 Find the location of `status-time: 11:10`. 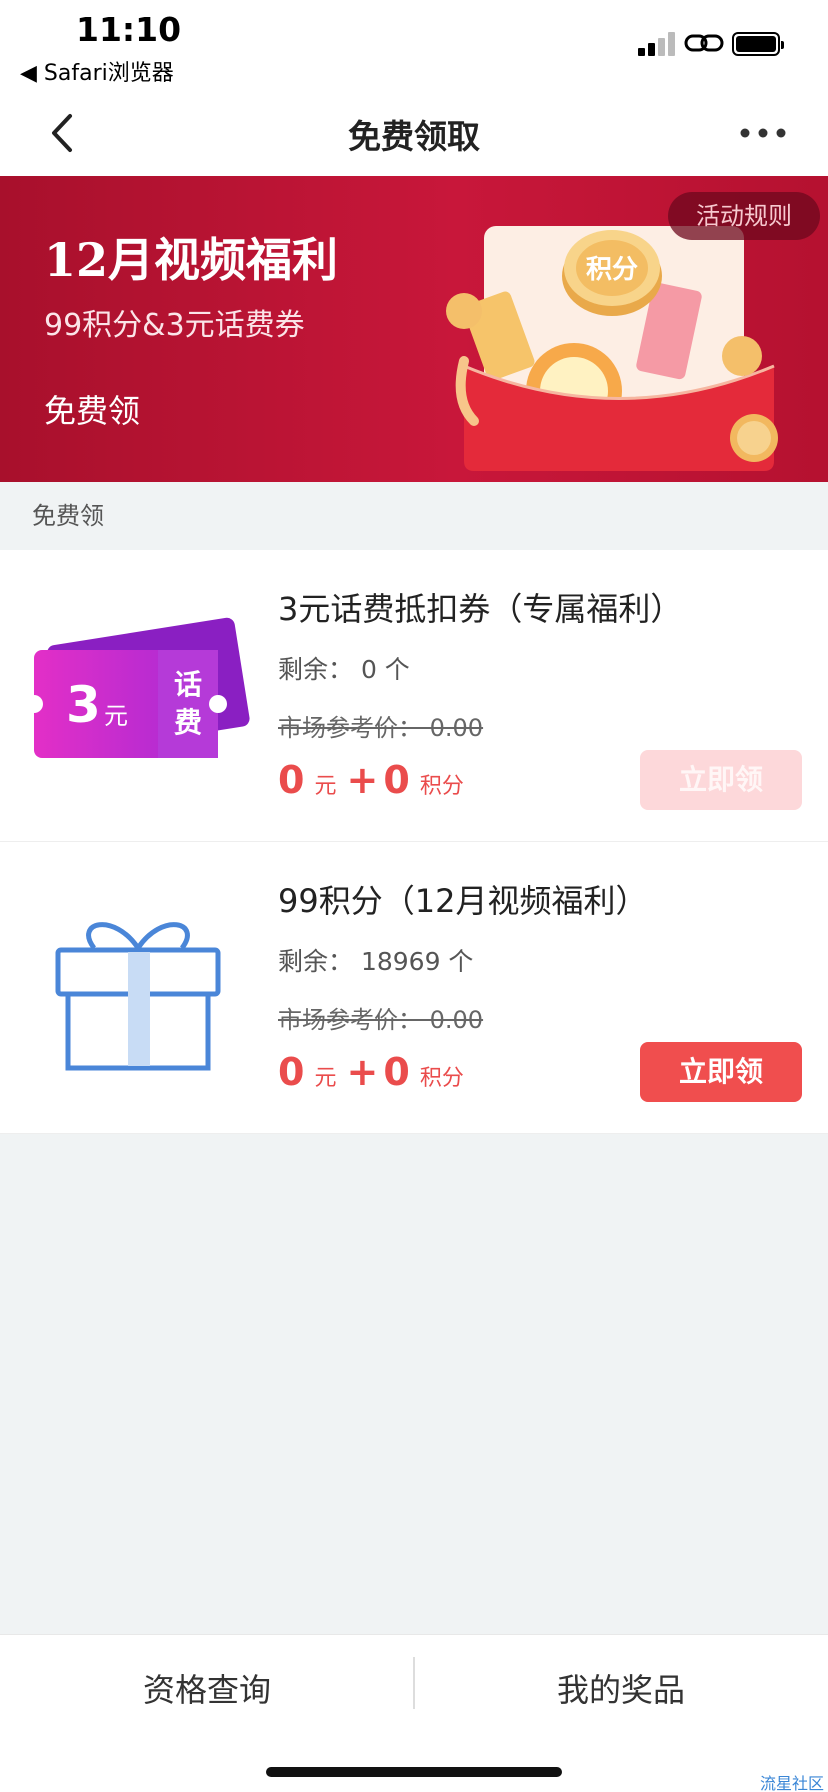

status-time: 11:10 is located at coordinates (129, 29).